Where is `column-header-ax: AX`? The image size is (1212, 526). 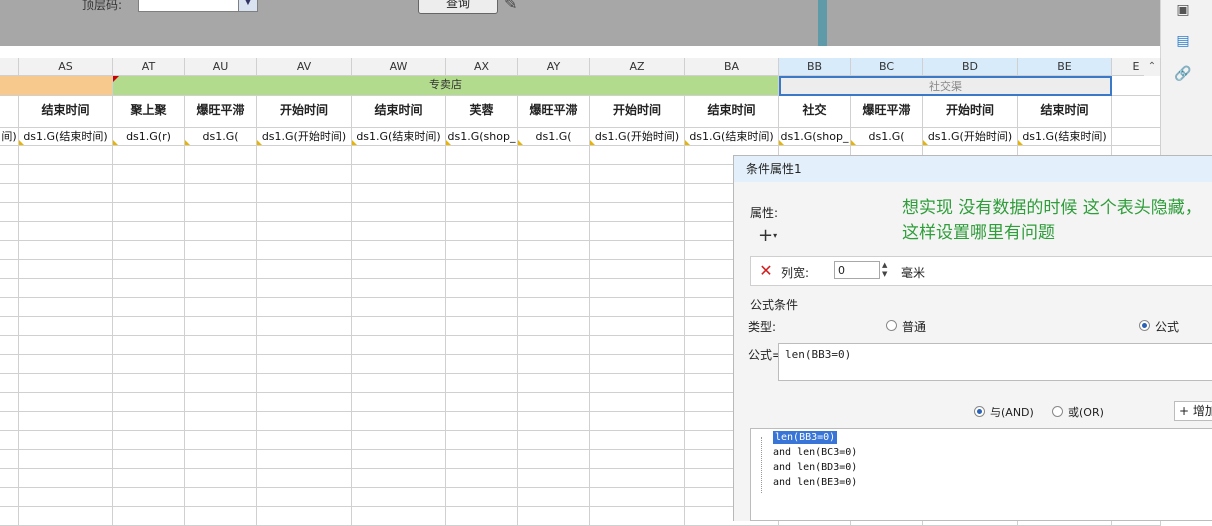
column-header-ax: AX is located at coordinates (482, 67).